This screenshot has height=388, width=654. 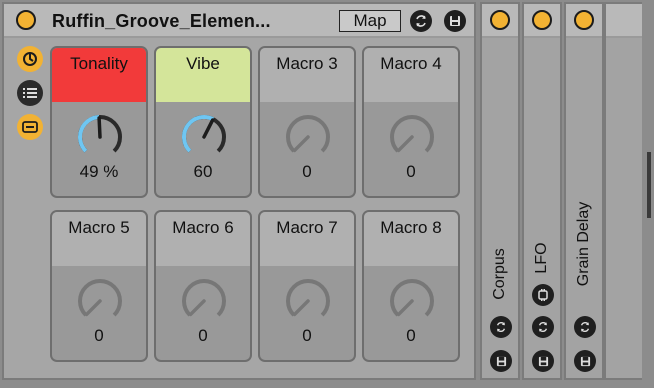 I want to click on device-name: Grain Delay, so click(x=584, y=244).